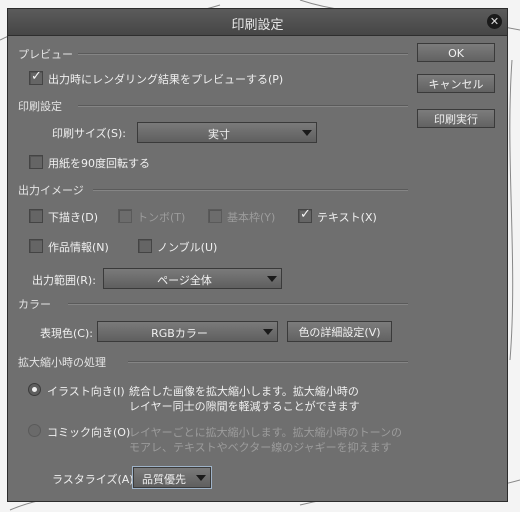 The height and width of the screenshot is (512, 520). I want to click on illust-description-2: レイヤー同士の隙間を軽減することができます, so click(244, 406).